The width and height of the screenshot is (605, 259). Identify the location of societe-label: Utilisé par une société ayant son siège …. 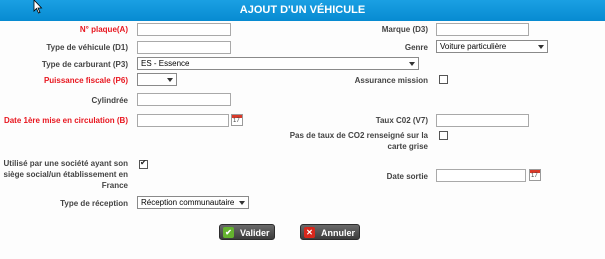
(66, 174).